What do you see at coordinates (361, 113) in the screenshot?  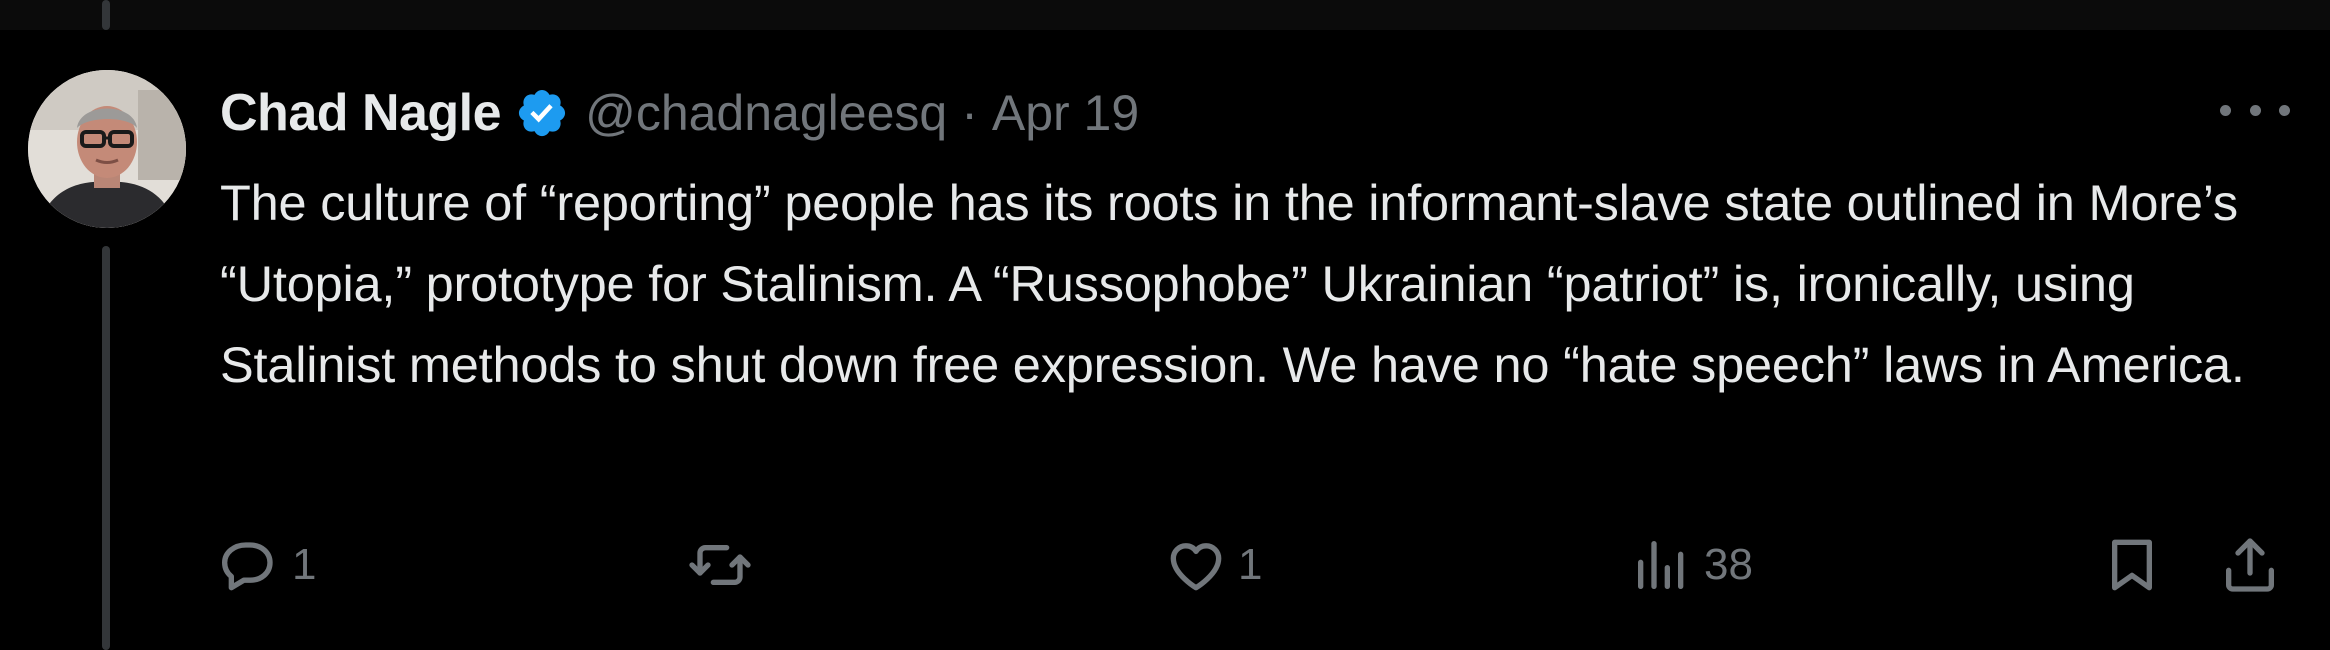 I see `author-name: Chad Nagle` at bounding box center [361, 113].